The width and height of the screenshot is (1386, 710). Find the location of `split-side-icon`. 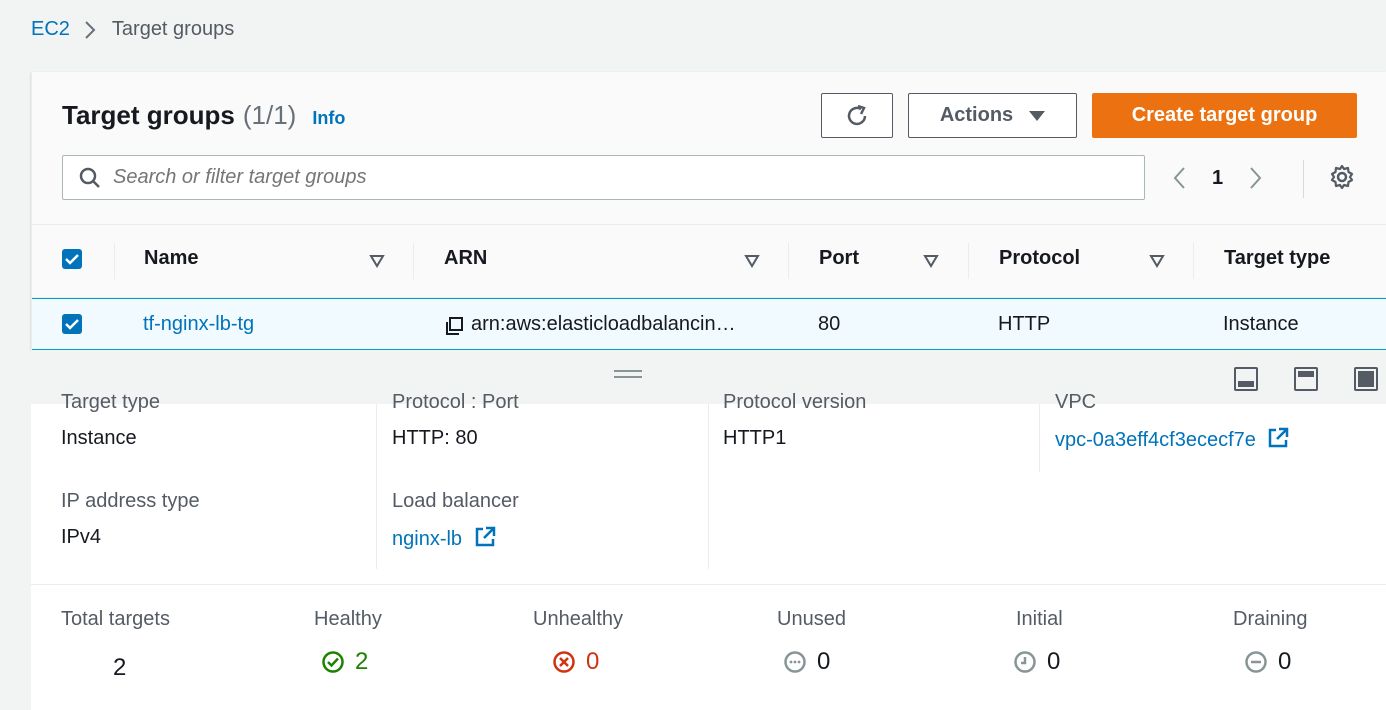

split-side-icon is located at coordinates (1306, 379).